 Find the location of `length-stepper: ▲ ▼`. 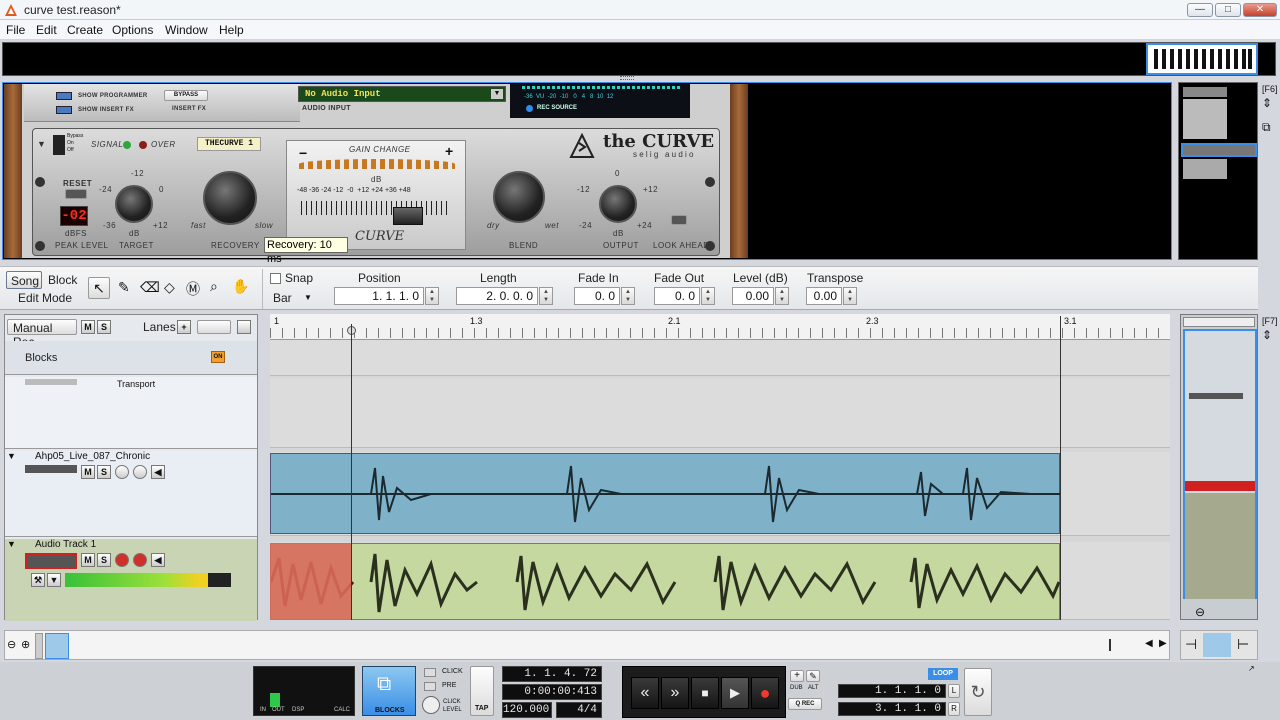

length-stepper: ▲ ▼ is located at coordinates (546, 296).